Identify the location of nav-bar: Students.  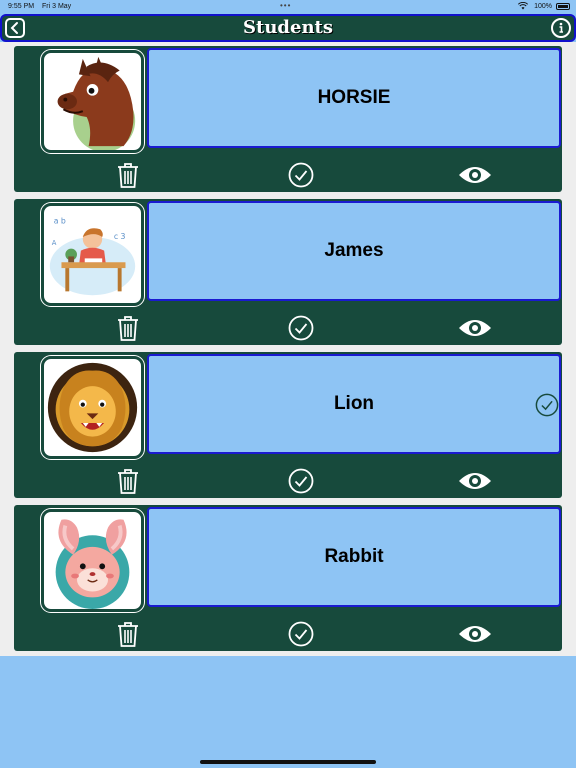
(288, 28).